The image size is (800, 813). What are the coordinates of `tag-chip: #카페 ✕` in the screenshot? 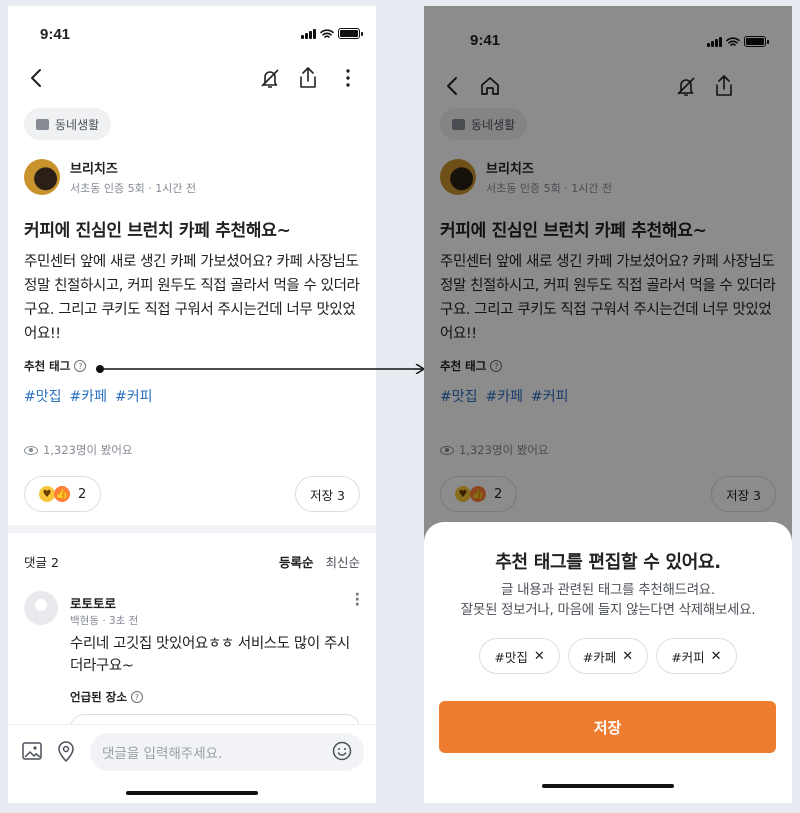 It's located at (608, 656).